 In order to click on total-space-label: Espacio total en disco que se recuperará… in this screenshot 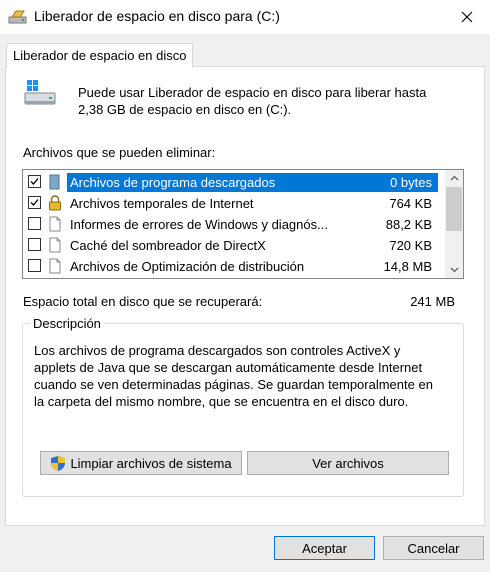, I will do `click(143, 301)`.